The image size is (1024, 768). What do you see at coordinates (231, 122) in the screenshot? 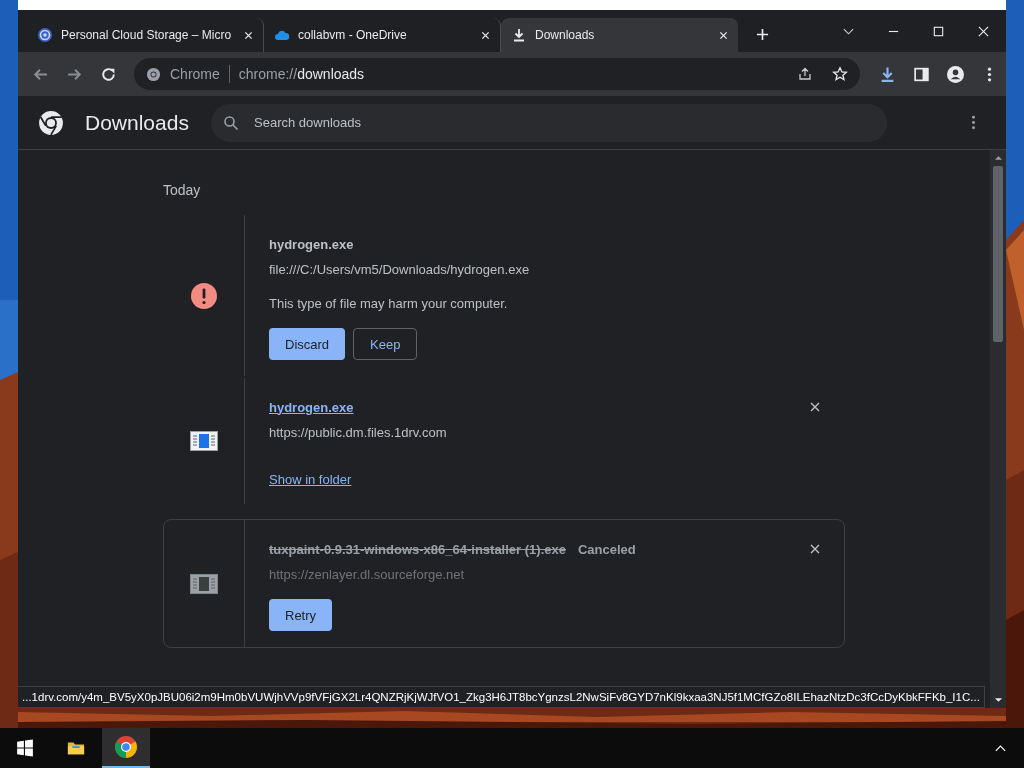
I see `search-icon` at bounding box center [231, 122].